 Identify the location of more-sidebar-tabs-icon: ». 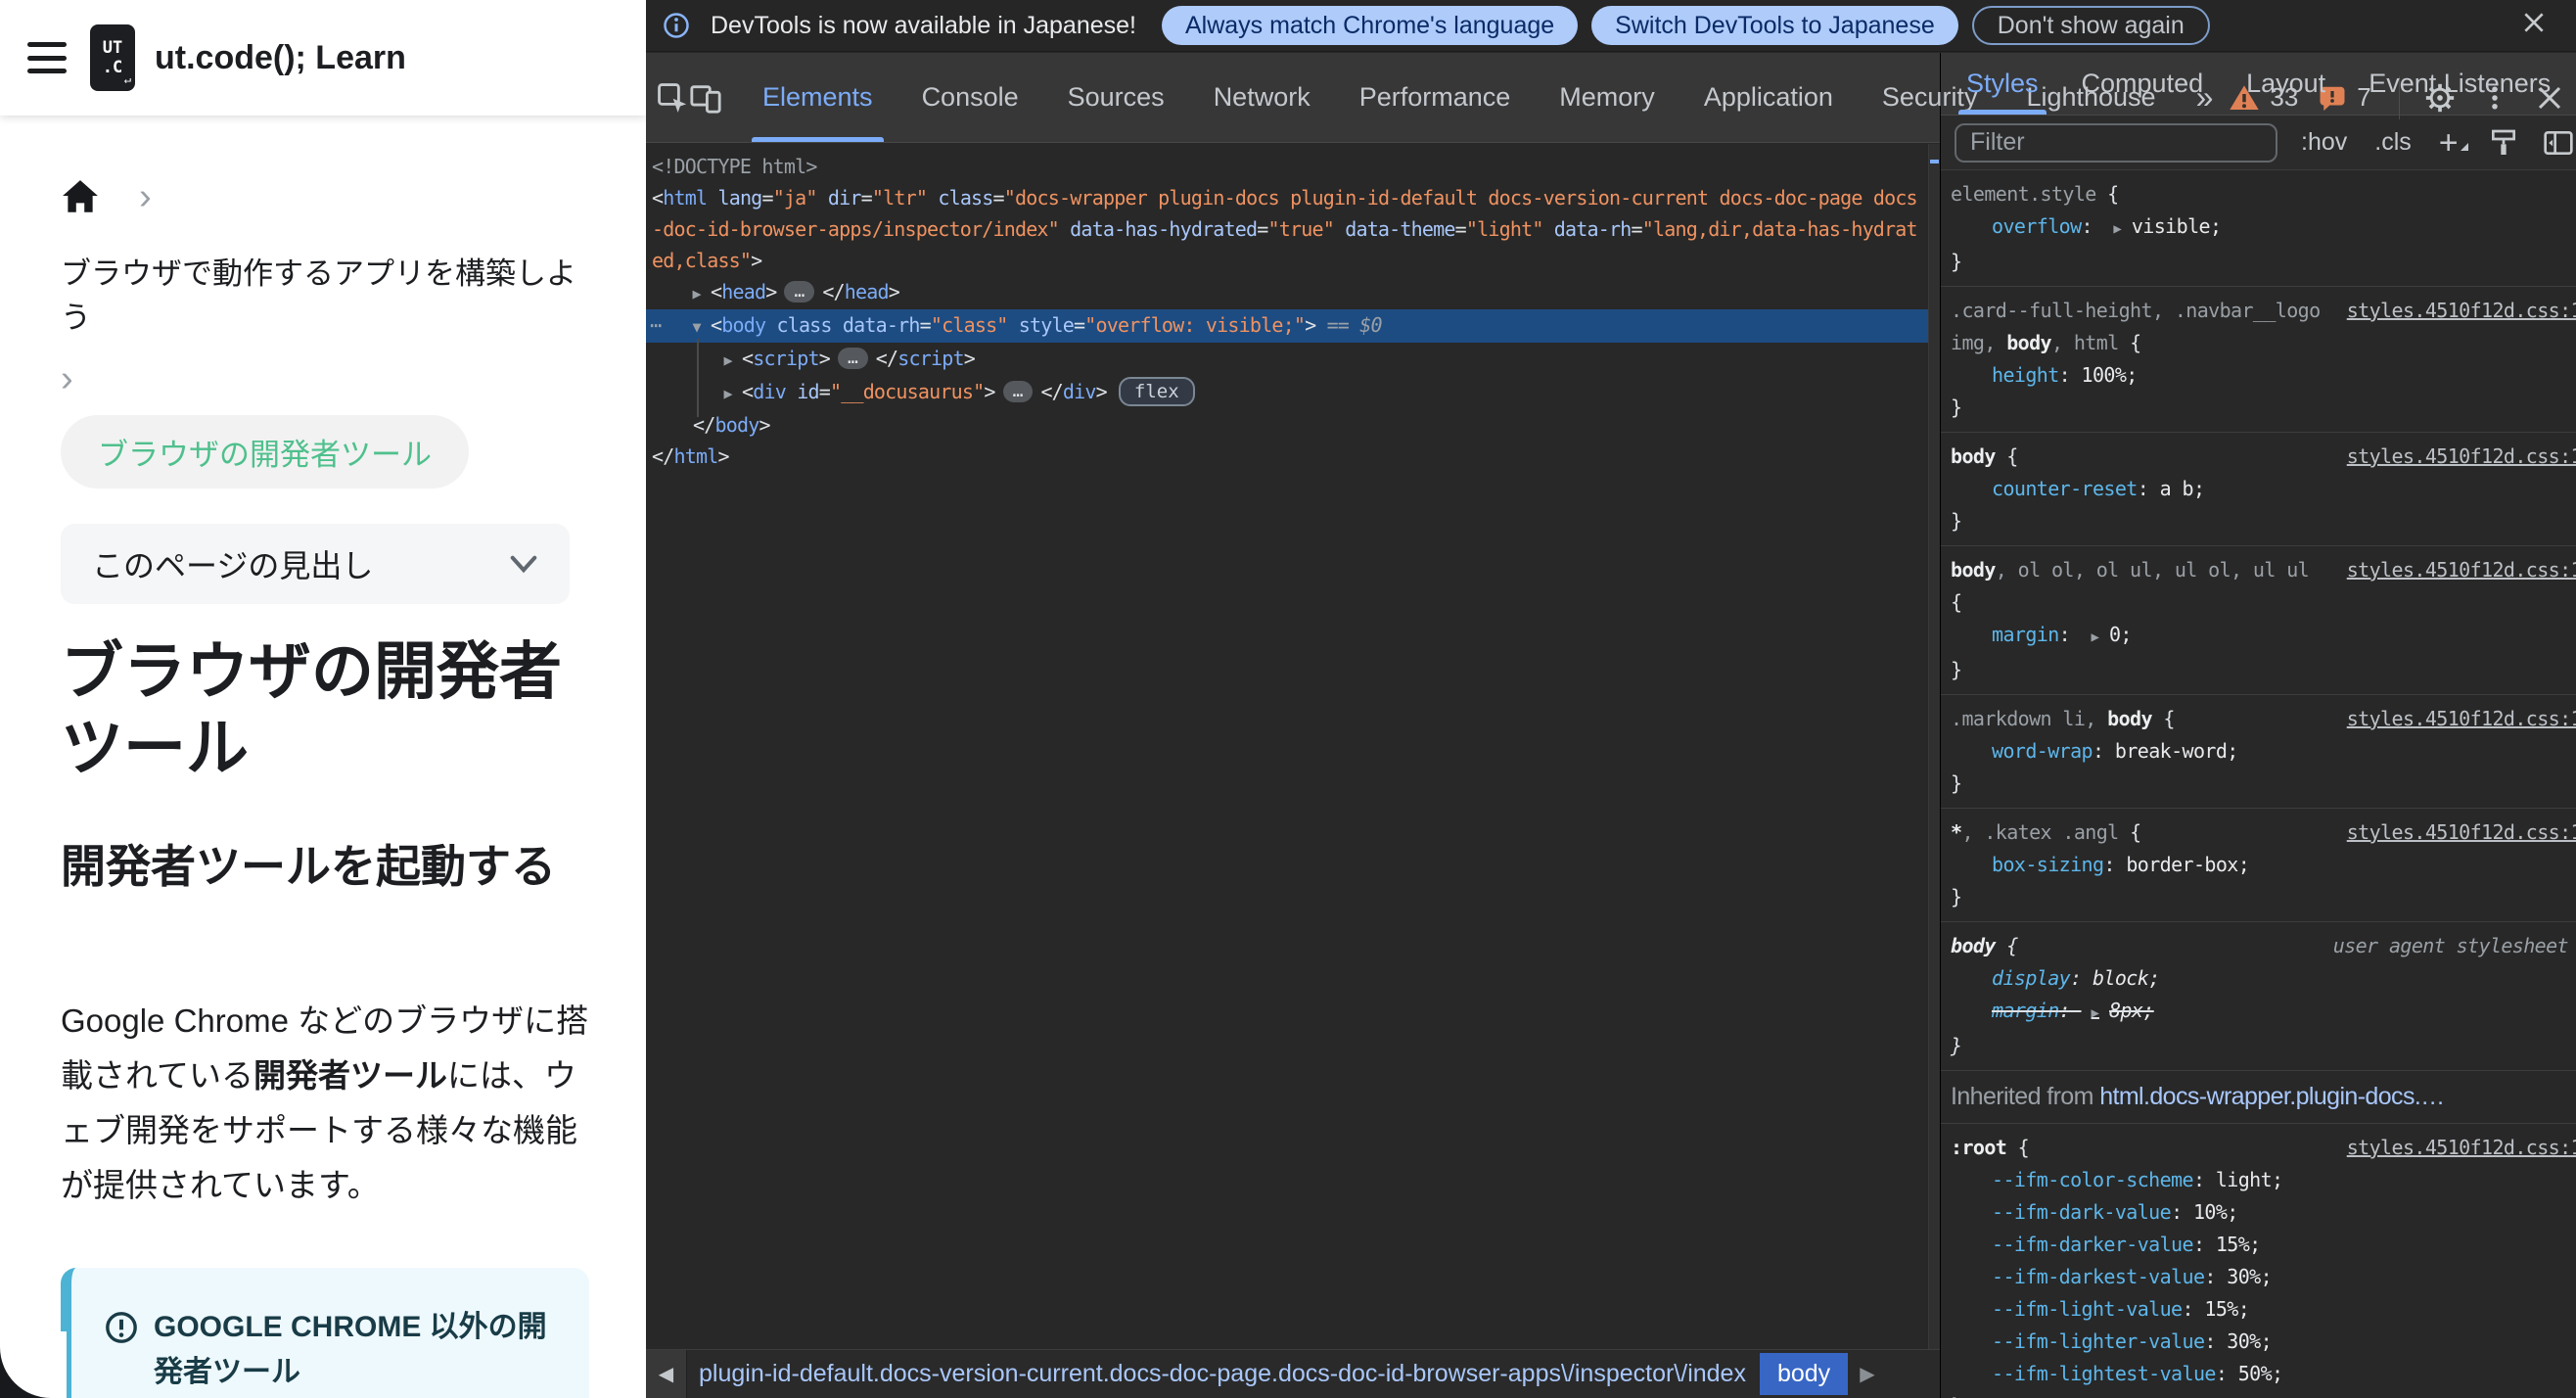
(2574, 84).